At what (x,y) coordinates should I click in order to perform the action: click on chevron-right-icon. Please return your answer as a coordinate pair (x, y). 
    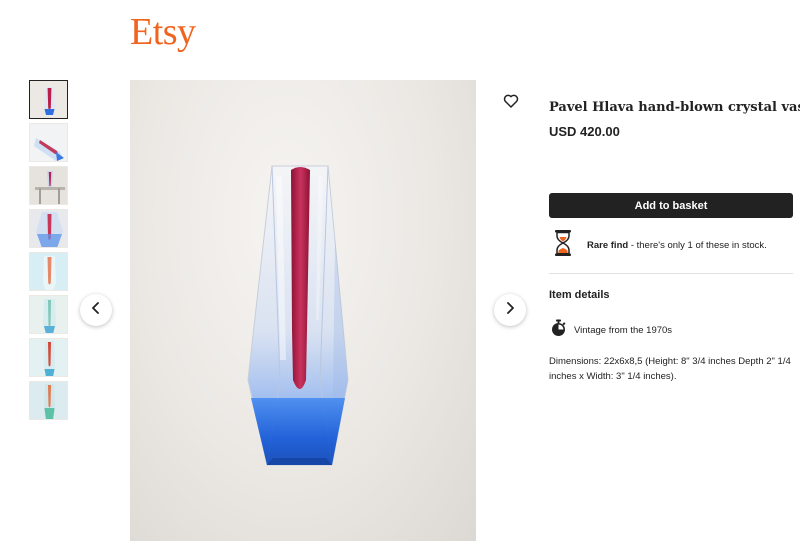
    Looking at the image, I should click on (510, 310).